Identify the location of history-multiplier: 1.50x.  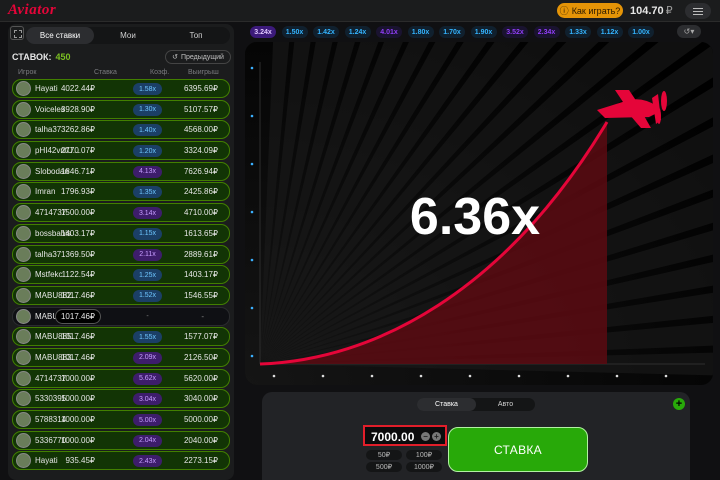
(294, 32).